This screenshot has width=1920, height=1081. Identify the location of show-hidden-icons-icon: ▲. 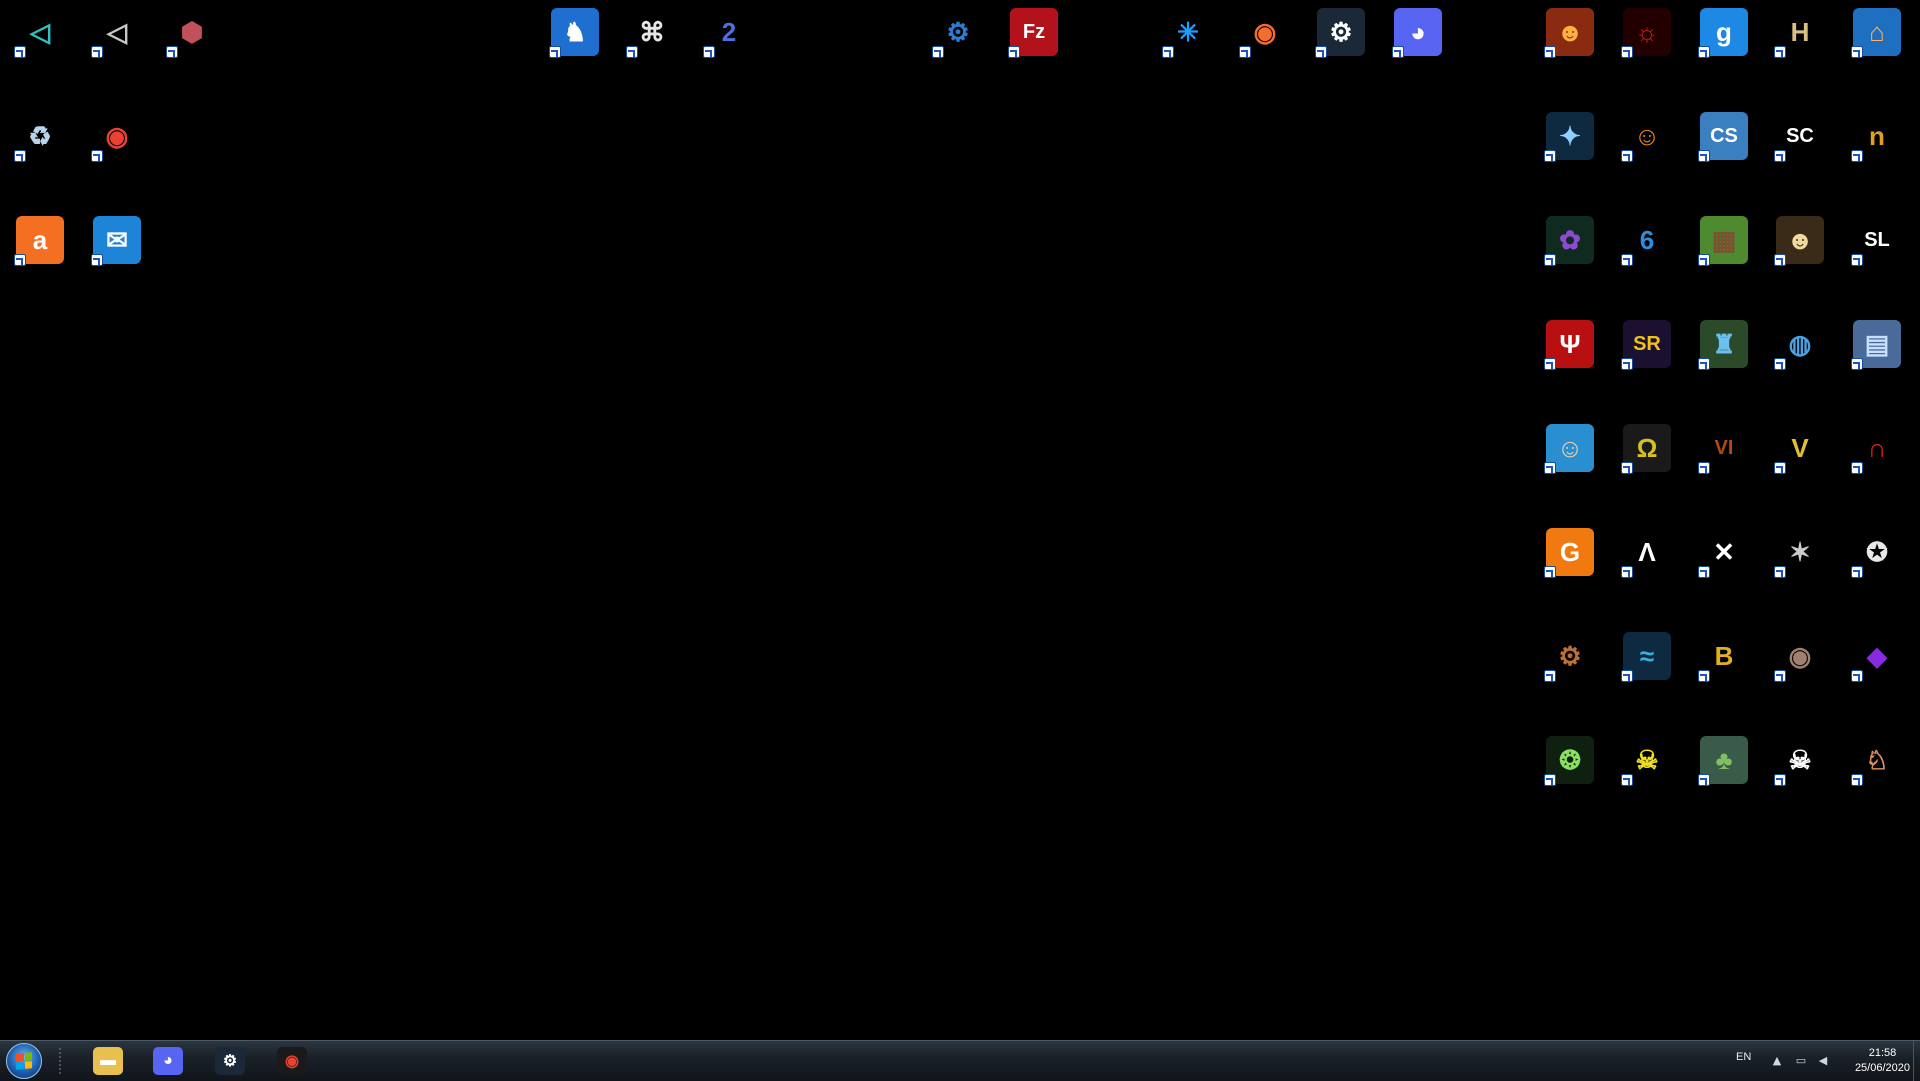
(1777, 1060).